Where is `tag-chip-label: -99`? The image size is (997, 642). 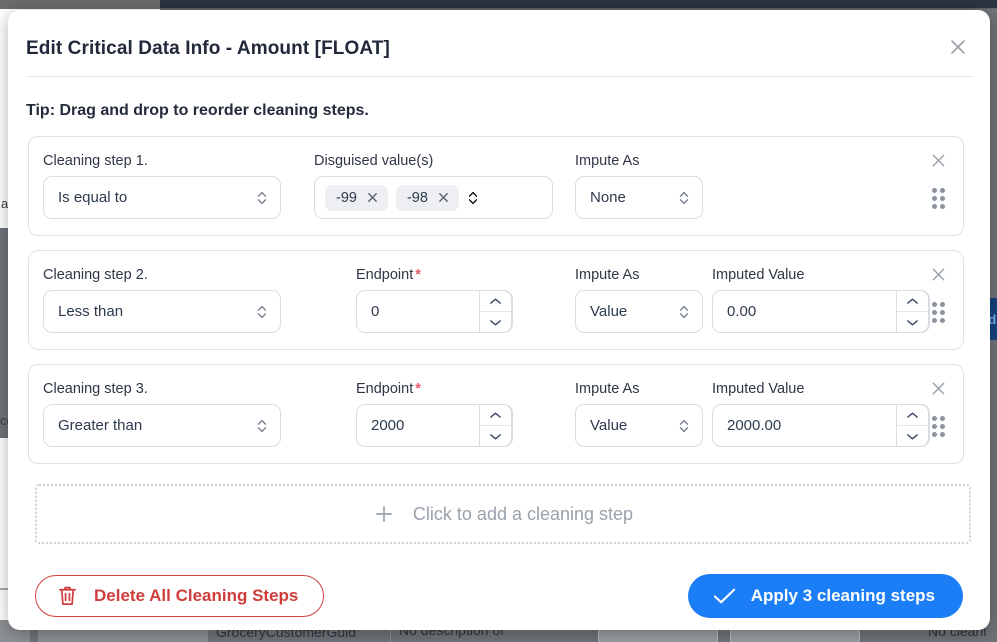 tag-chip-label: -99 is located at coordinates (346, 197).